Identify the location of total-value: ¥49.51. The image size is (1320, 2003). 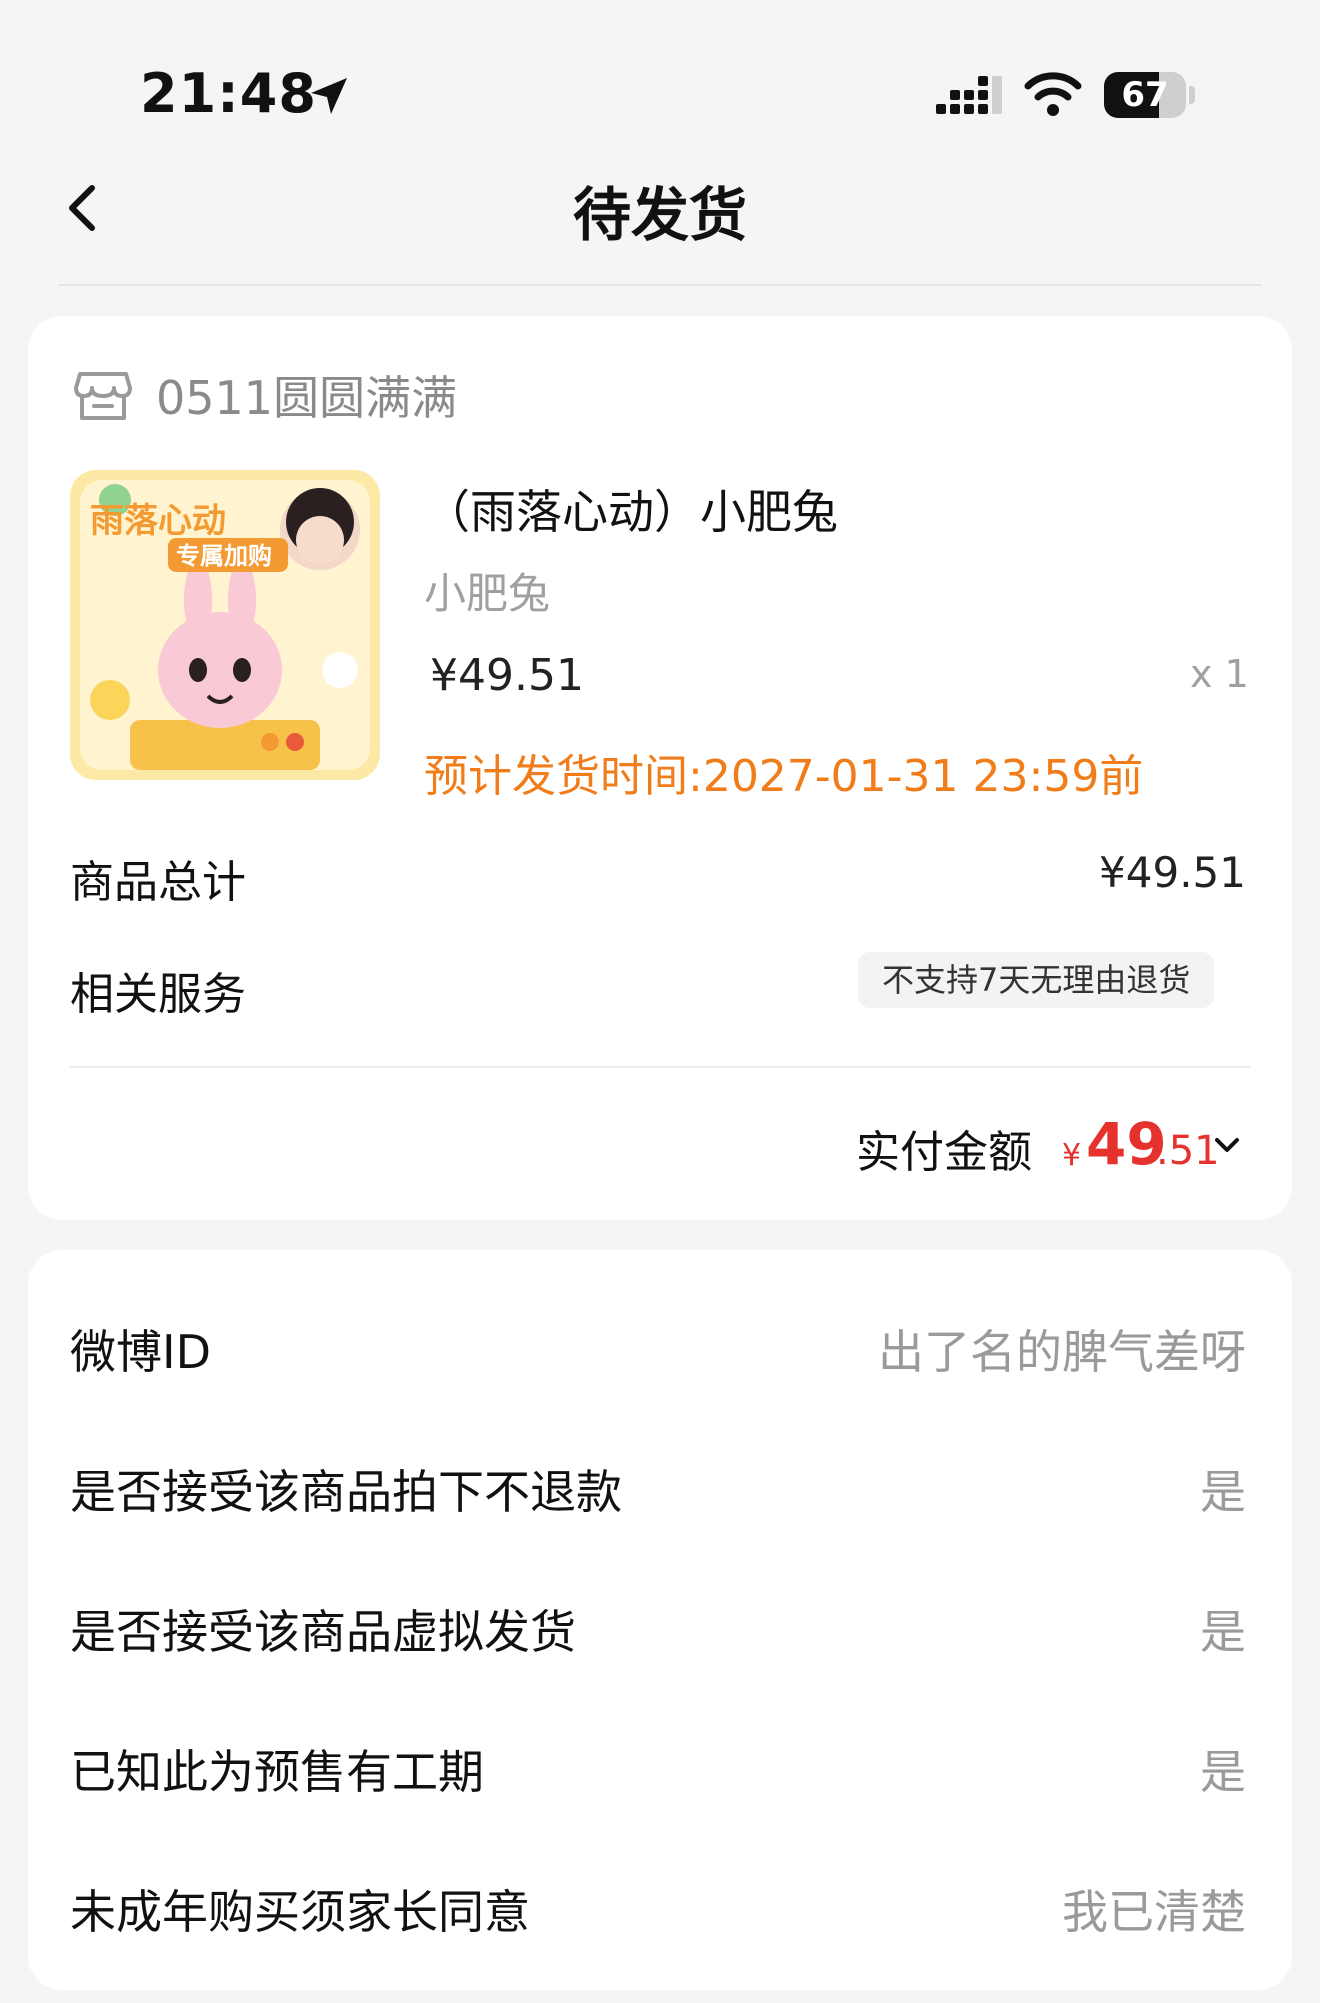
(1172, 872).